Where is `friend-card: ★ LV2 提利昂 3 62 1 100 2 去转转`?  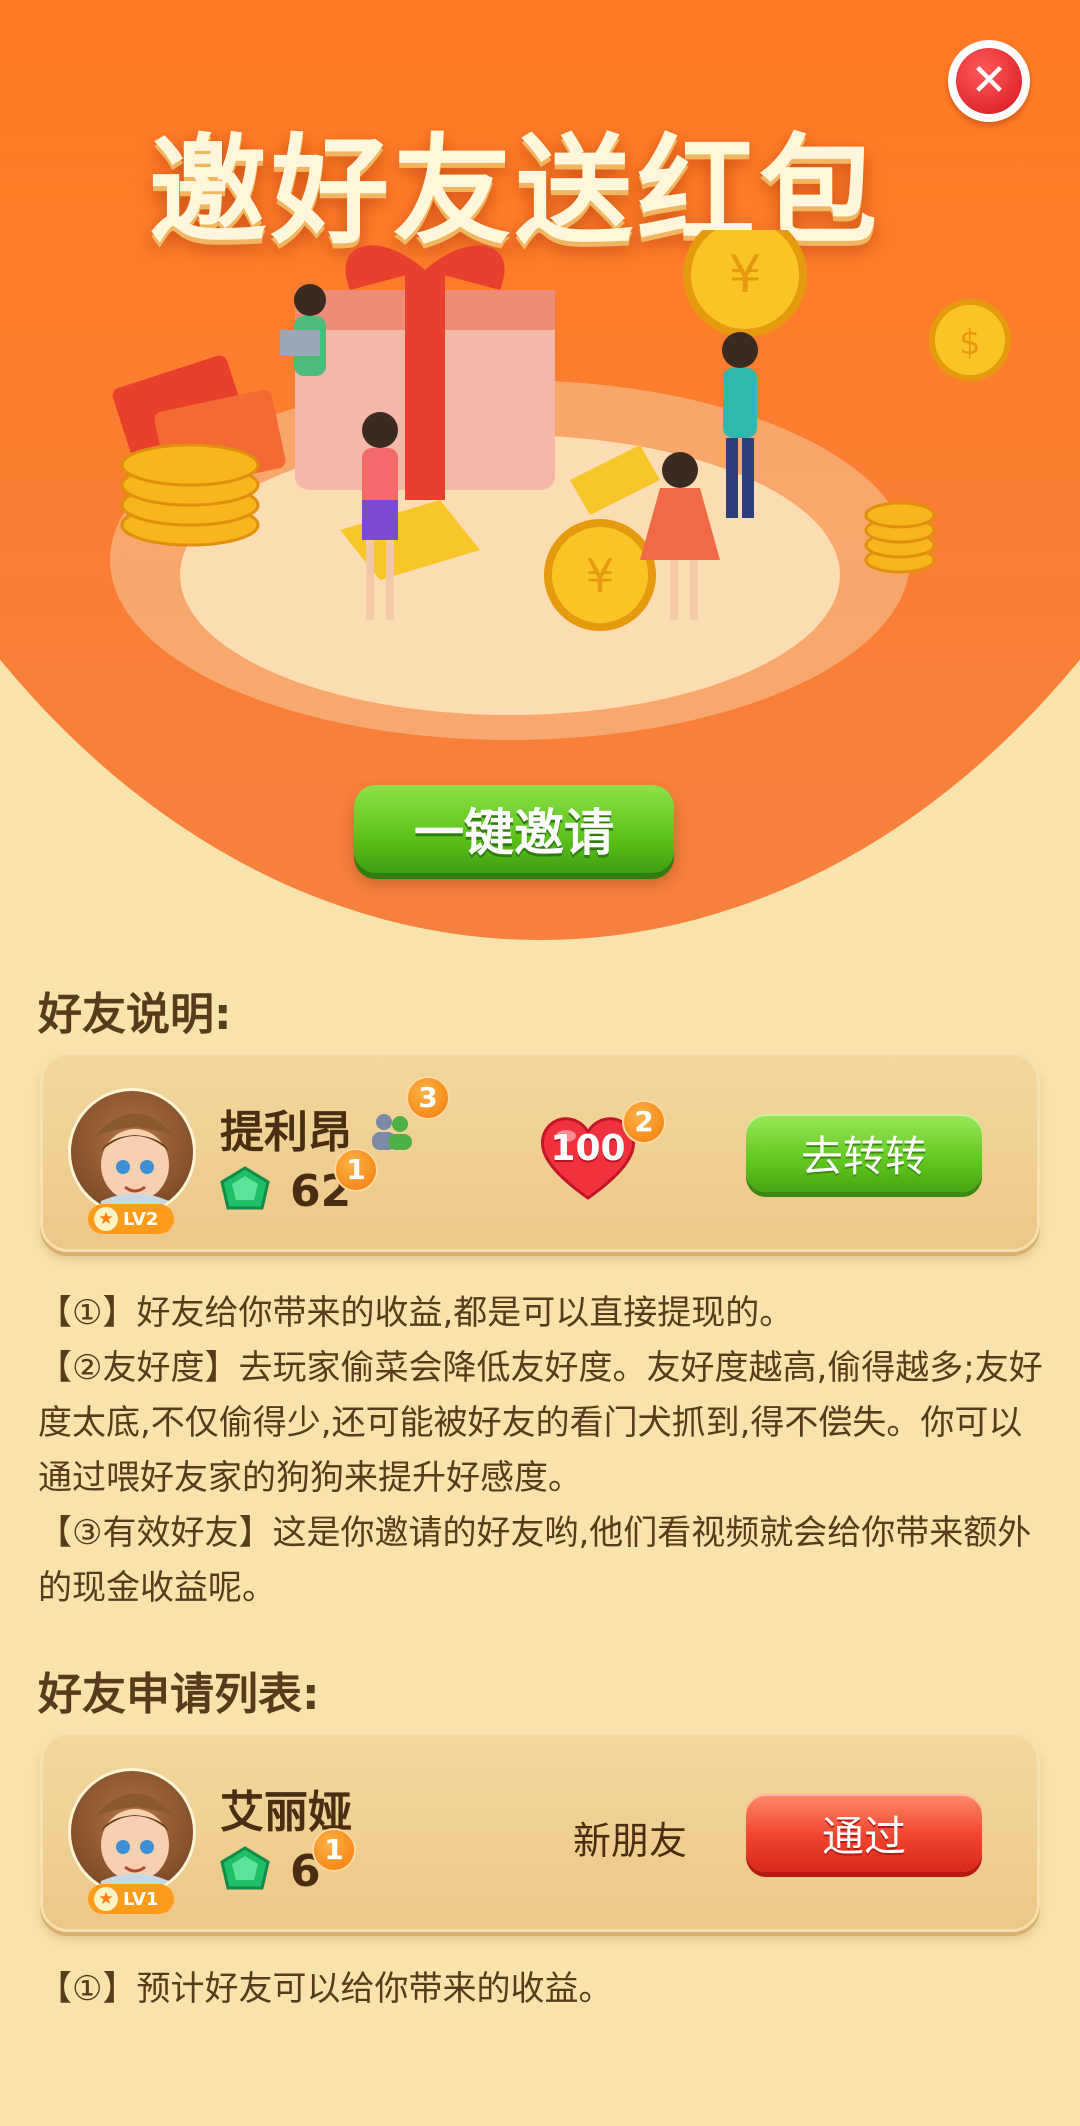 friend-card: ★ LV2 提利昂 3 62 1 100 2 去转转 is located at coordinates (540, 1152).